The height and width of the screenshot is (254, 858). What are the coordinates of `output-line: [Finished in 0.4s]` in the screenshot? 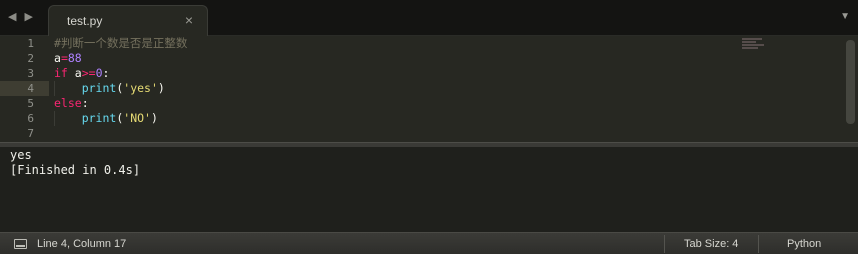 It's located at (75, 170).